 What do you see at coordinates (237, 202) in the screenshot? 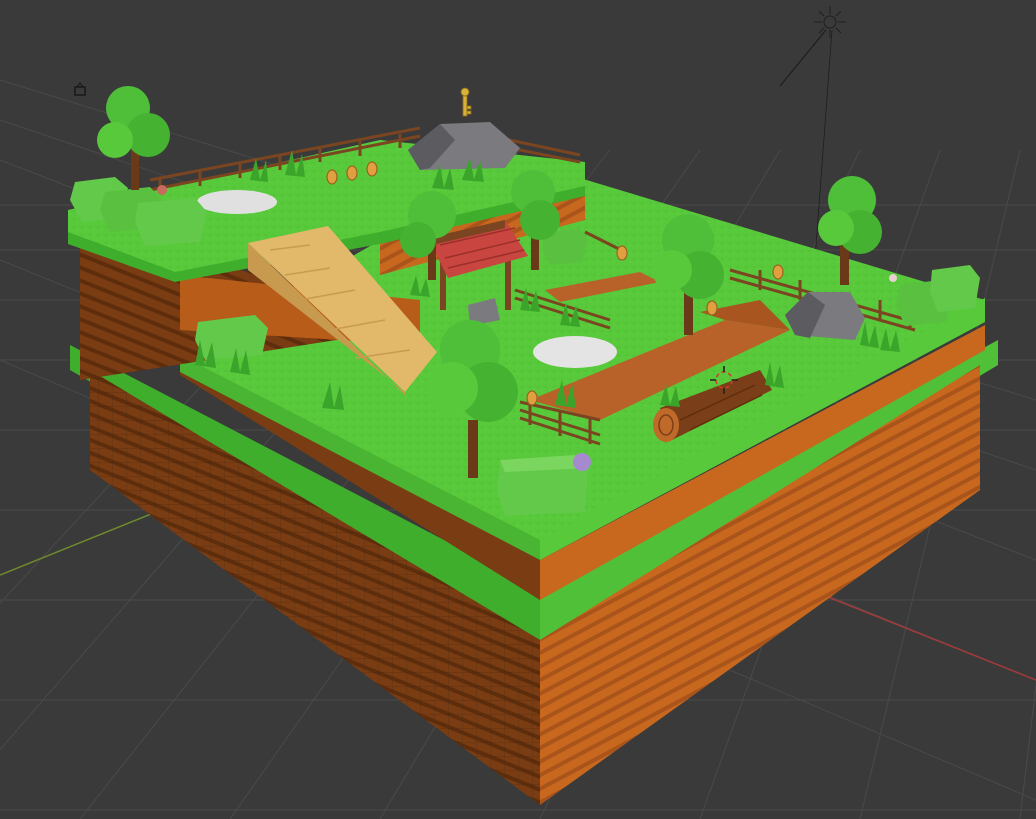
I see `flower-patch-upper` at bounding box center [237, 202].